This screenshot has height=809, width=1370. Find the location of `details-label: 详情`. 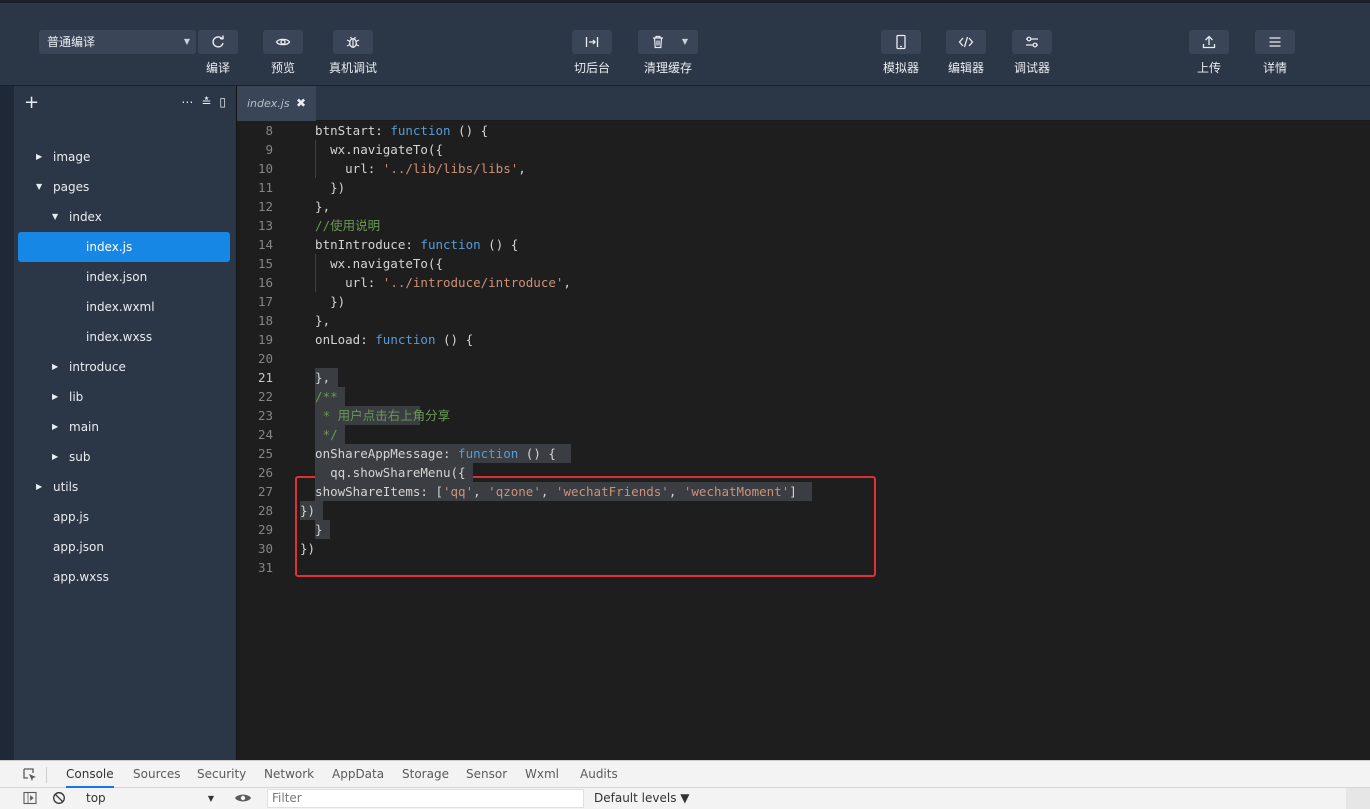

details-label: 详情 is located at coordinates (1274, 68).